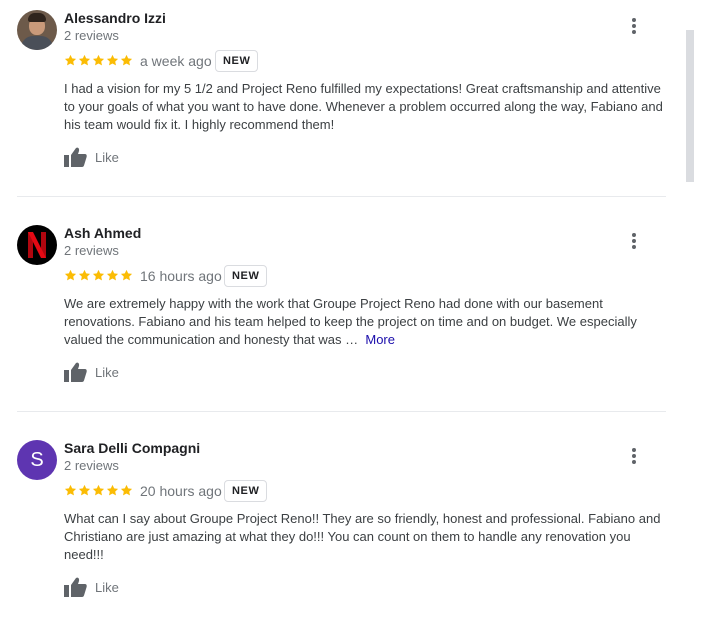  Describe the element at coordinates (102, 233) in the screenshot. I see `reviewer-name: Ash Ahmed` at that location.